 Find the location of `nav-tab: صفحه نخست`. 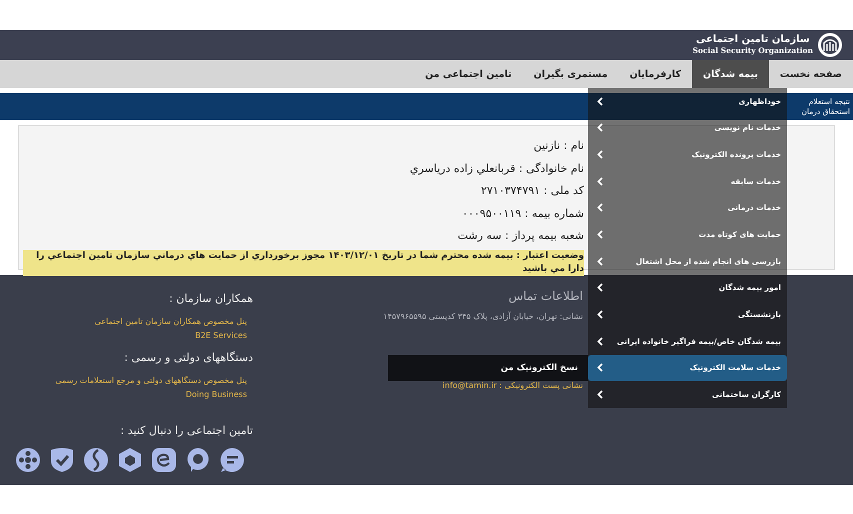

nav-tab: صفحه نخست is located at coordinates (810, 74).